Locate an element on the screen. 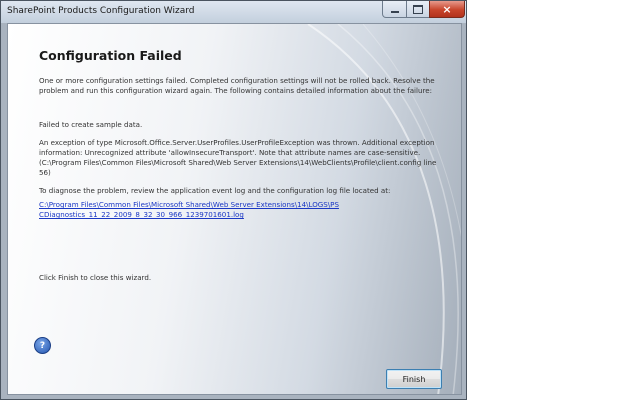 The image size is (640, 402). maximize-button is located at coordinates (418, 9).